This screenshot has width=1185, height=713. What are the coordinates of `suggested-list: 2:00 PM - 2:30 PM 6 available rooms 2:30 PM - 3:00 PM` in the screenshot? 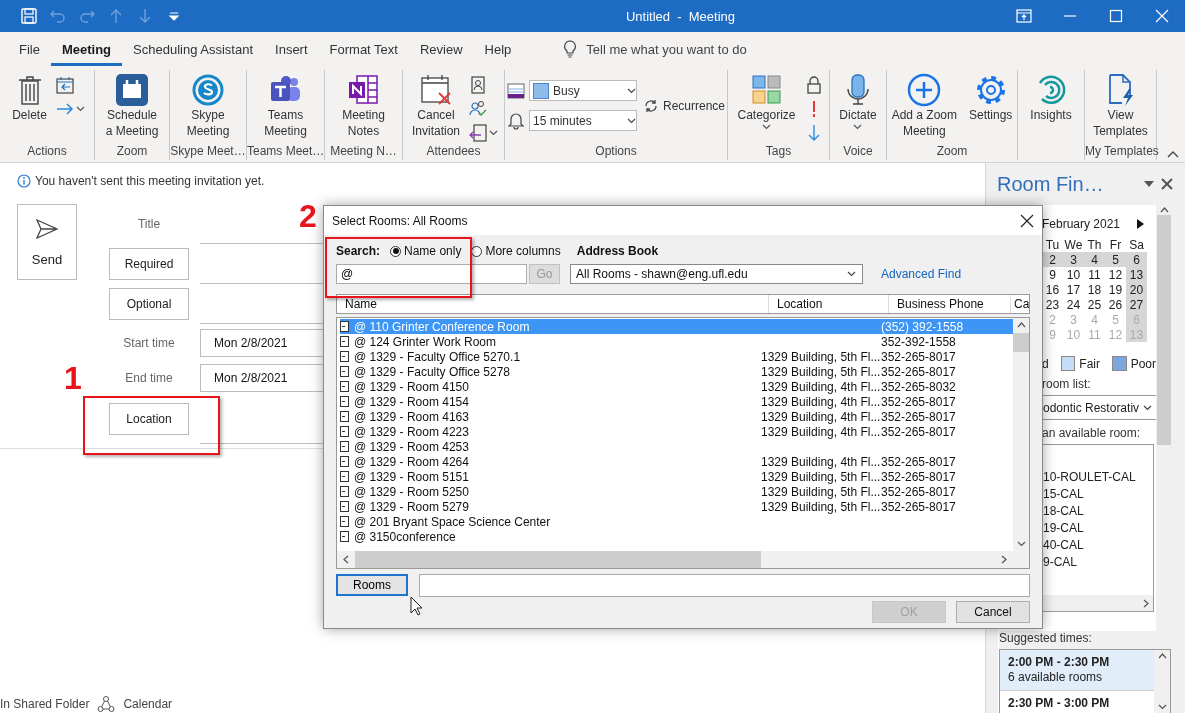 It's located at (1085, 681).